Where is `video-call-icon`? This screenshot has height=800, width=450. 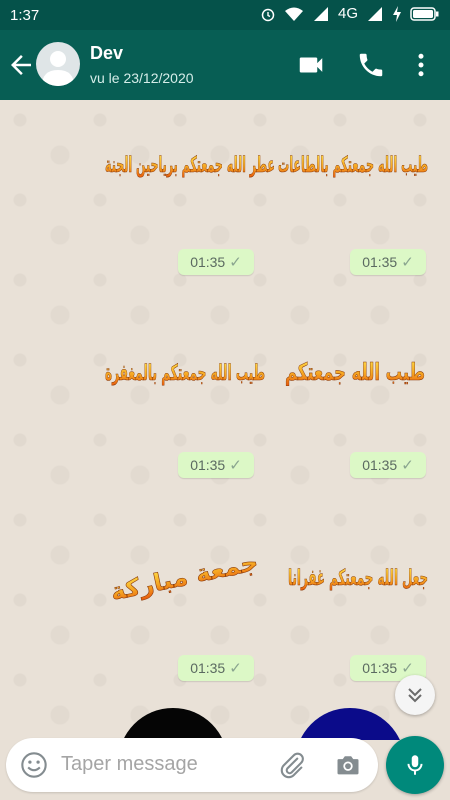 video-call-icon is located at coordinates (311, 65).